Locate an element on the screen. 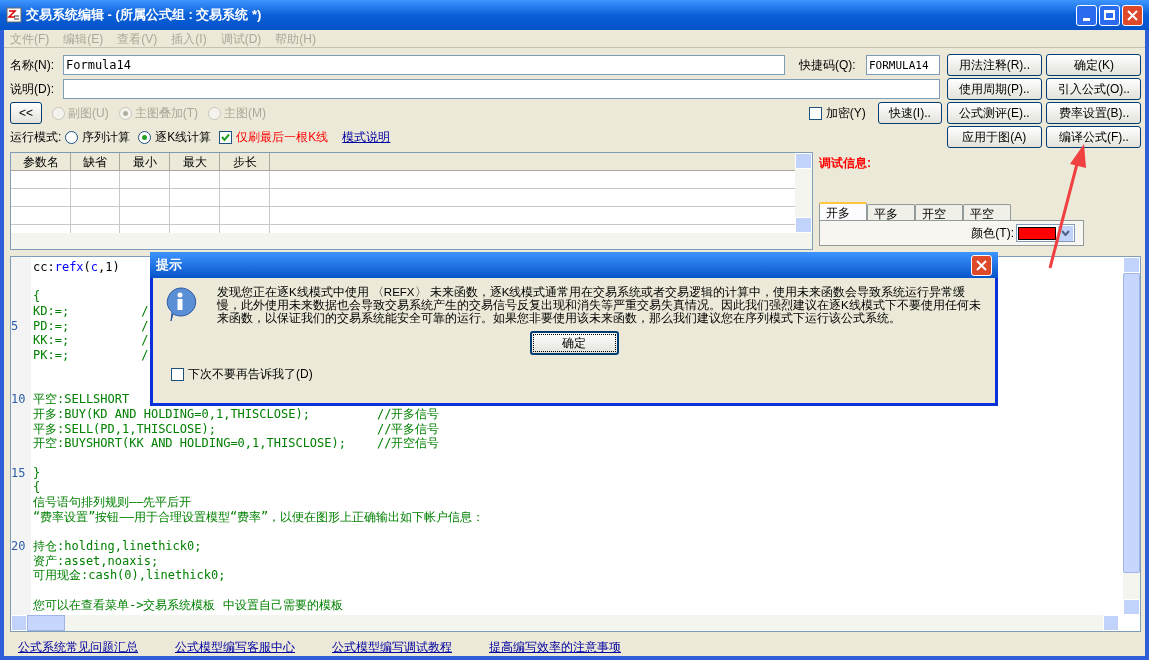 This screenshot has height=660, width=1149. code-line: KK:=; / is located at coordinates (91, 341).